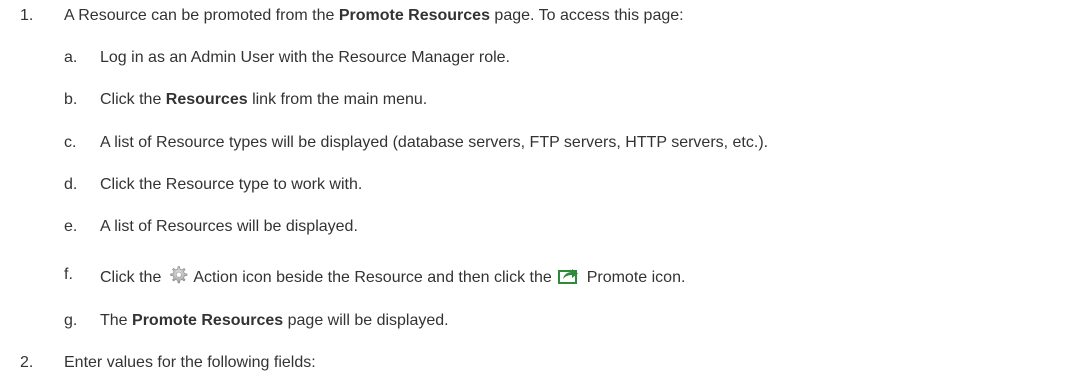 The image size is (1086, 389). I want to click on step-text: Enter values for the following fields:, so click(190, 362).